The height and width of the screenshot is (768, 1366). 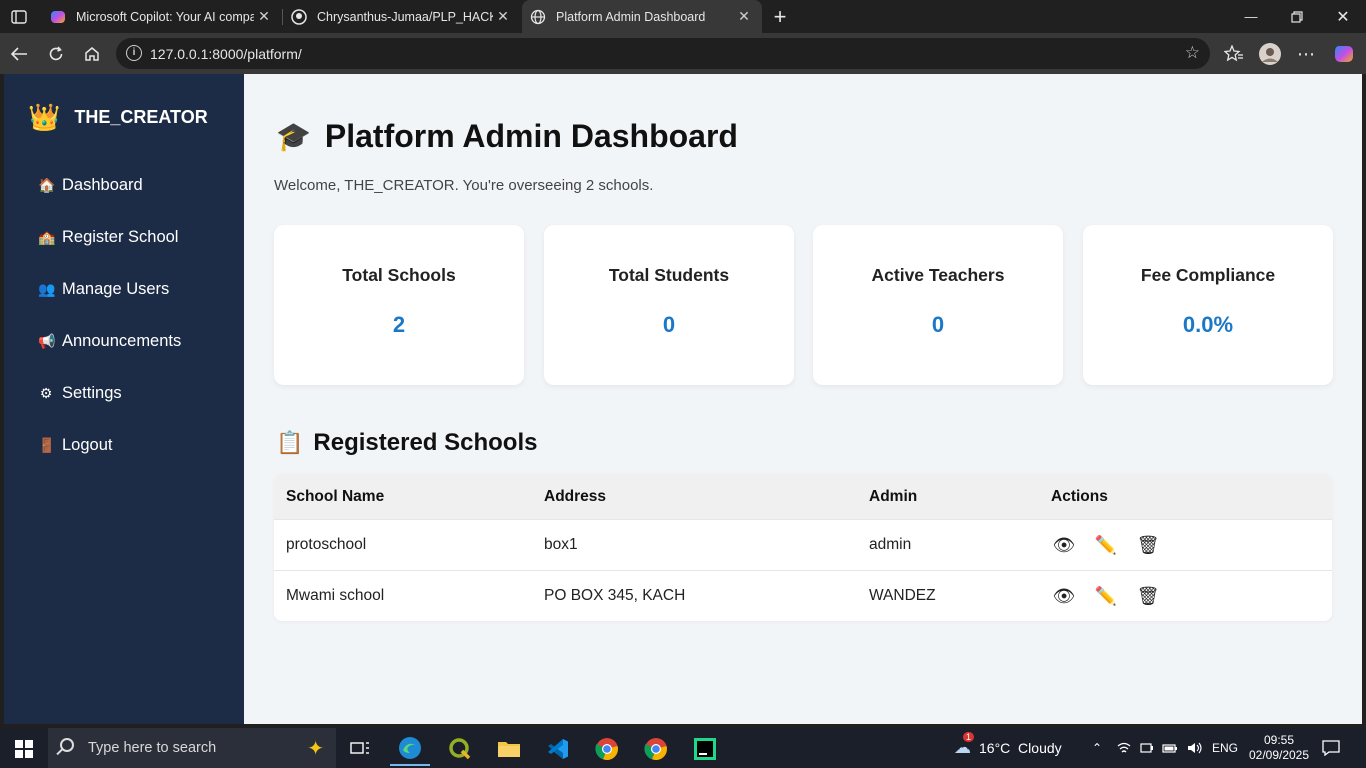 What do you see at coordinates (19, 54) in the screenshot?
I see `back-button` at bounding box center [19, 54].